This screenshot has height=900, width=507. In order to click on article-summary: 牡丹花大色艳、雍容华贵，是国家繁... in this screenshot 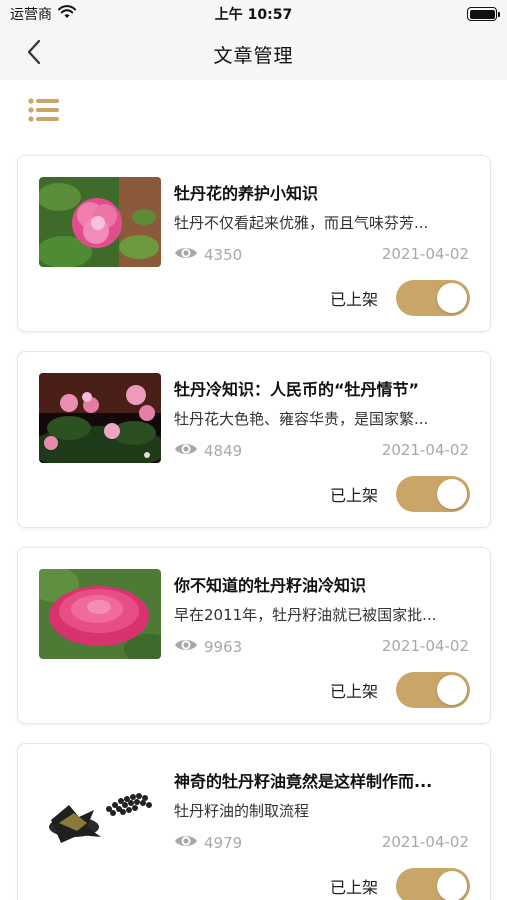, I will do `click(301, 419)`.